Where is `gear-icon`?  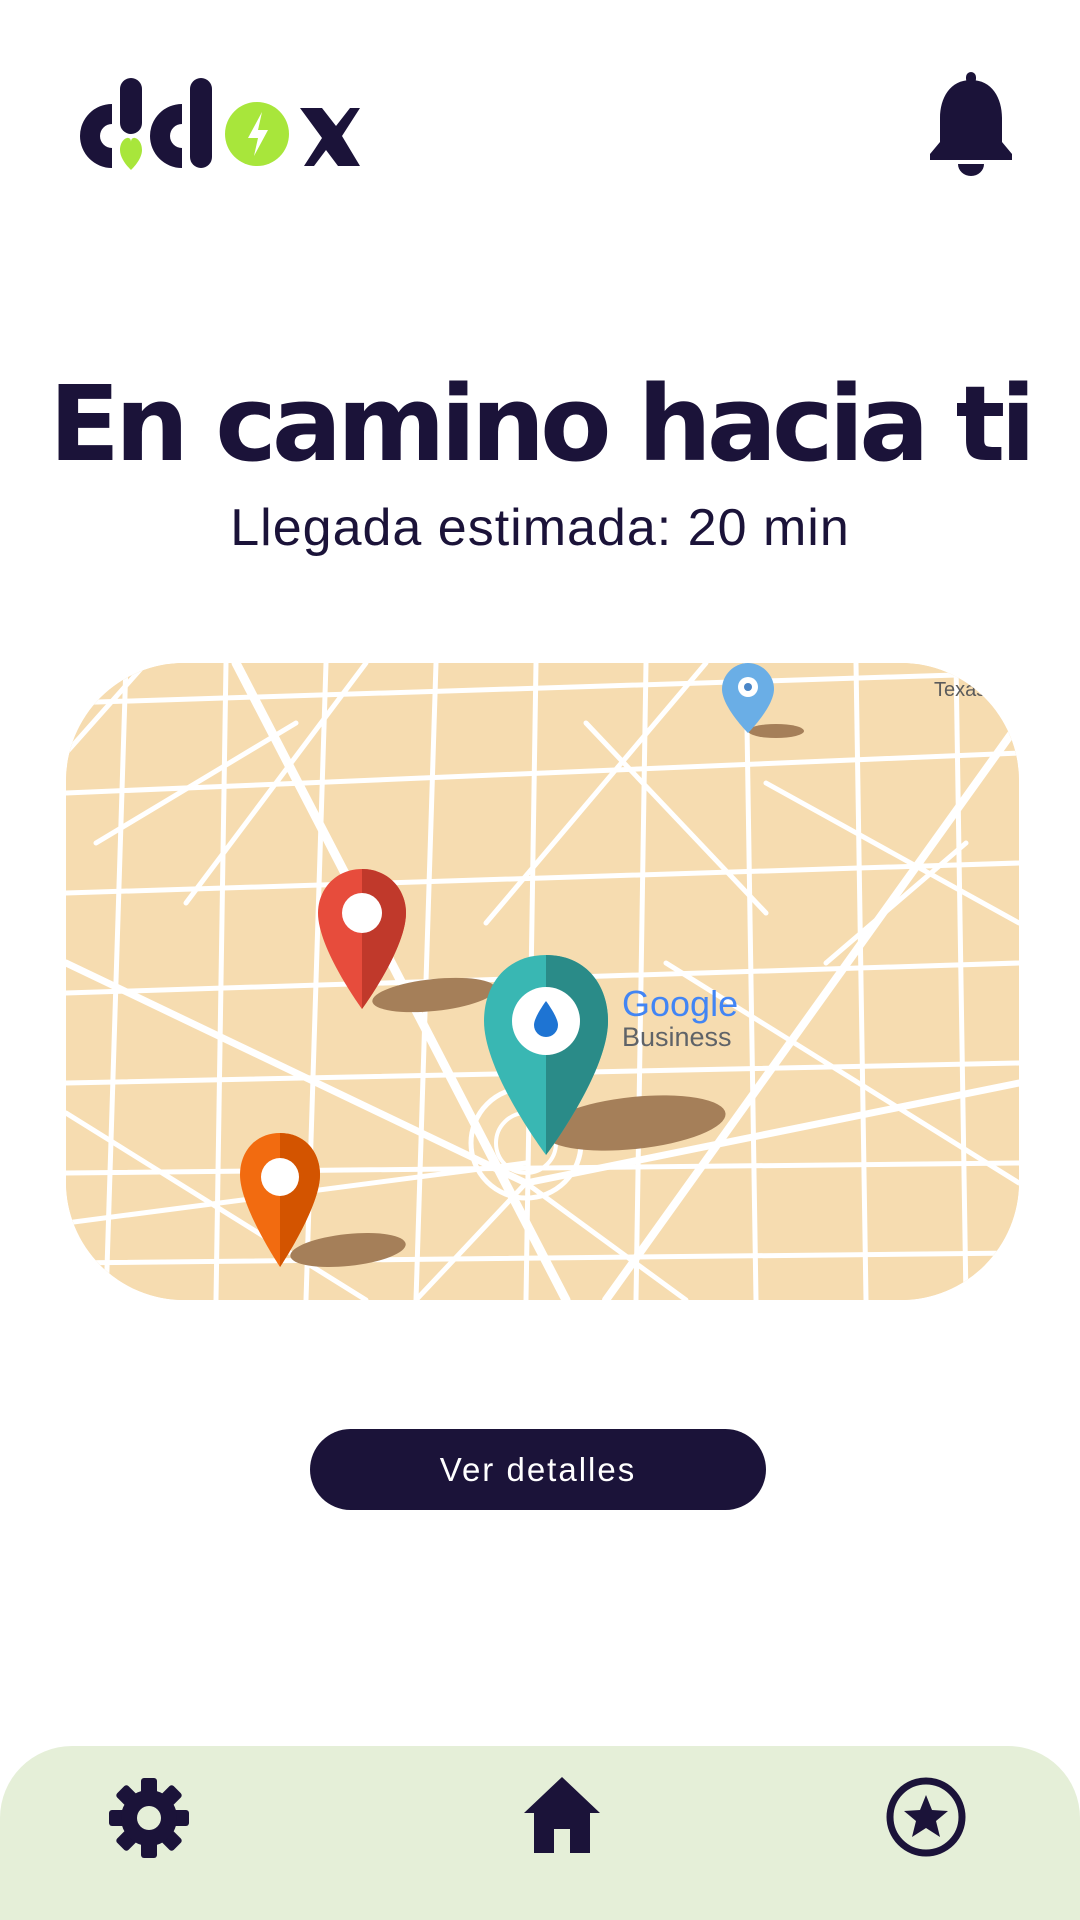
gear-icon is located at coordinates (149, 1818).